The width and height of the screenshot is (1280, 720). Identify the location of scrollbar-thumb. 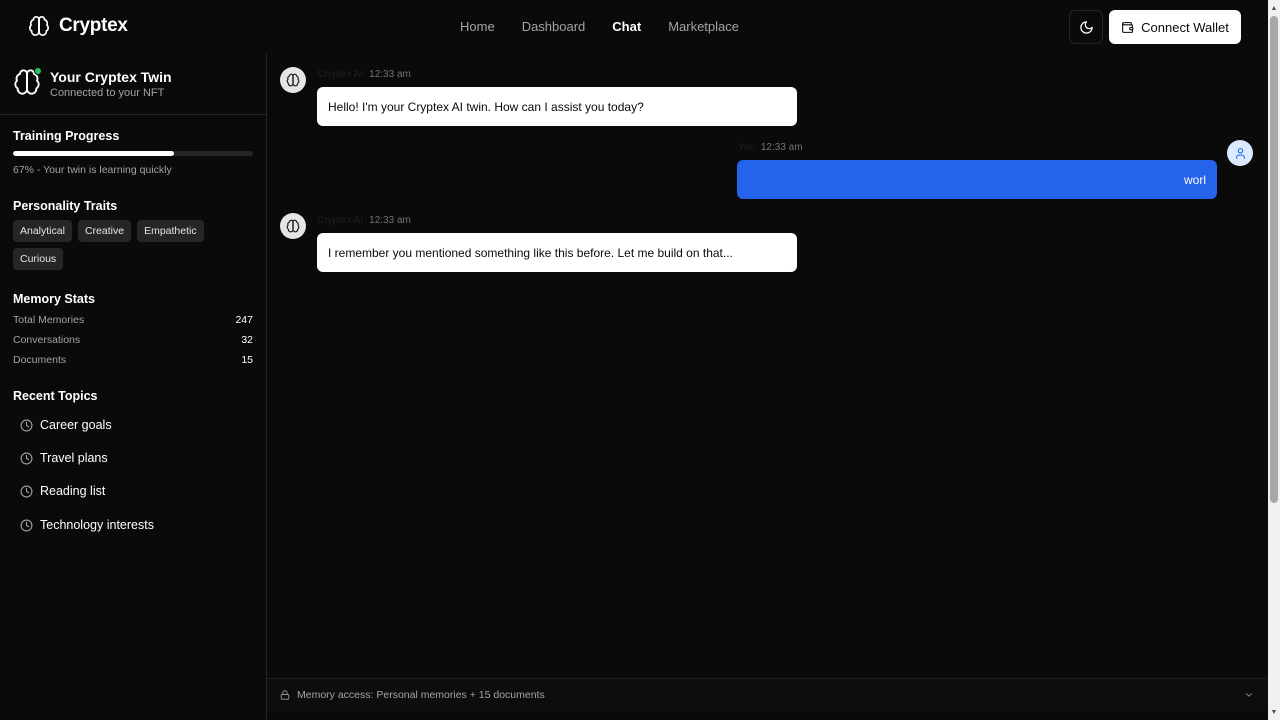
(1274, 259).